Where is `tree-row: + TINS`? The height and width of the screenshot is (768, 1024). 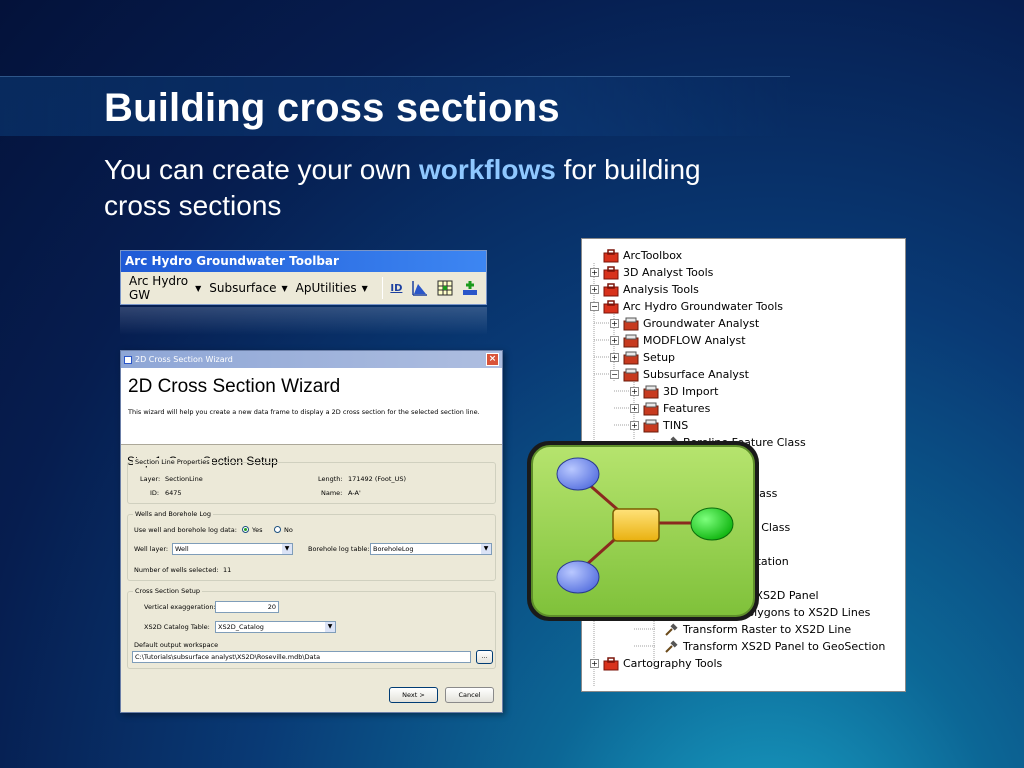
tree-row: + TINS is located at coordinates (659, 425).